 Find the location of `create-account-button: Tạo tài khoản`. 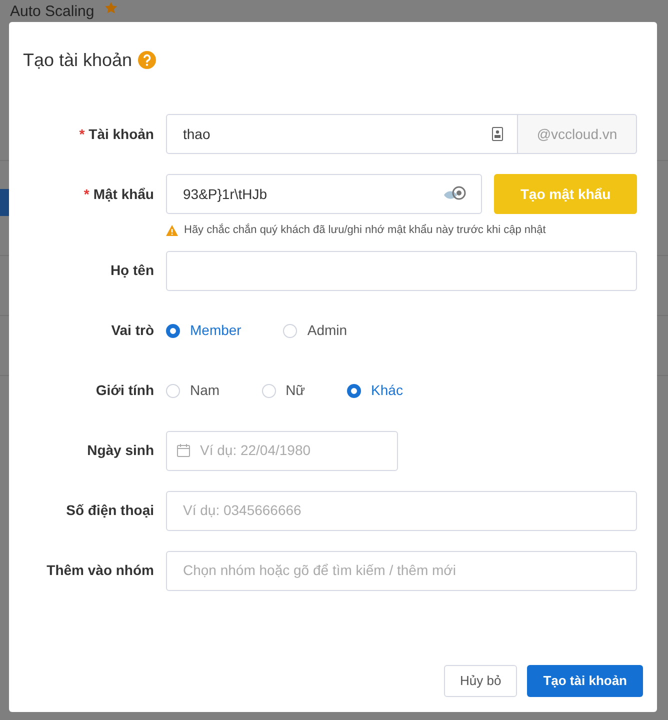

create-account-button: Tạo tài khoản is located at coordinates (585, 681).